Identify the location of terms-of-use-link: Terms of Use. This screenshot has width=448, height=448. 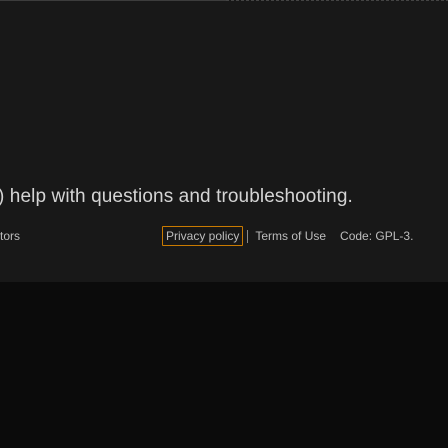
(290, 236).